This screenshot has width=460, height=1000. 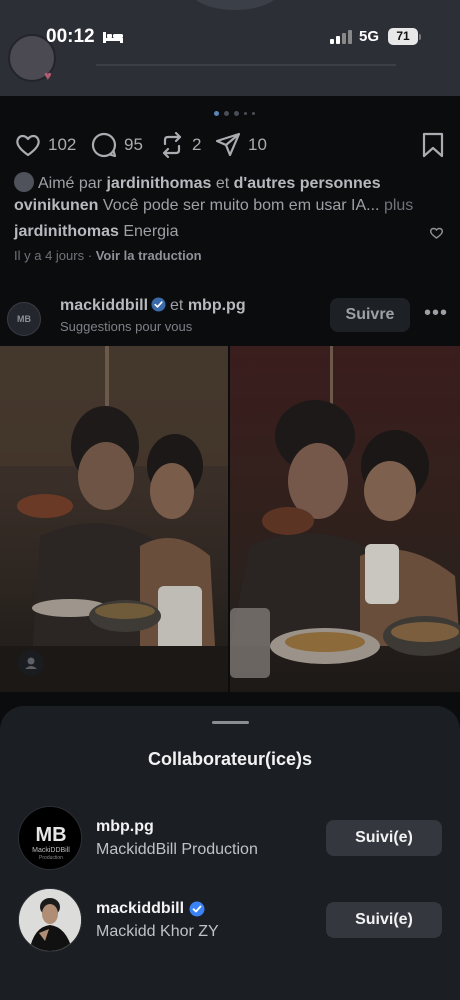 What do you see at coordinates (24, 319) in the screenshot?
I see `post-avatar: MB` at bounding box center [24, 319].